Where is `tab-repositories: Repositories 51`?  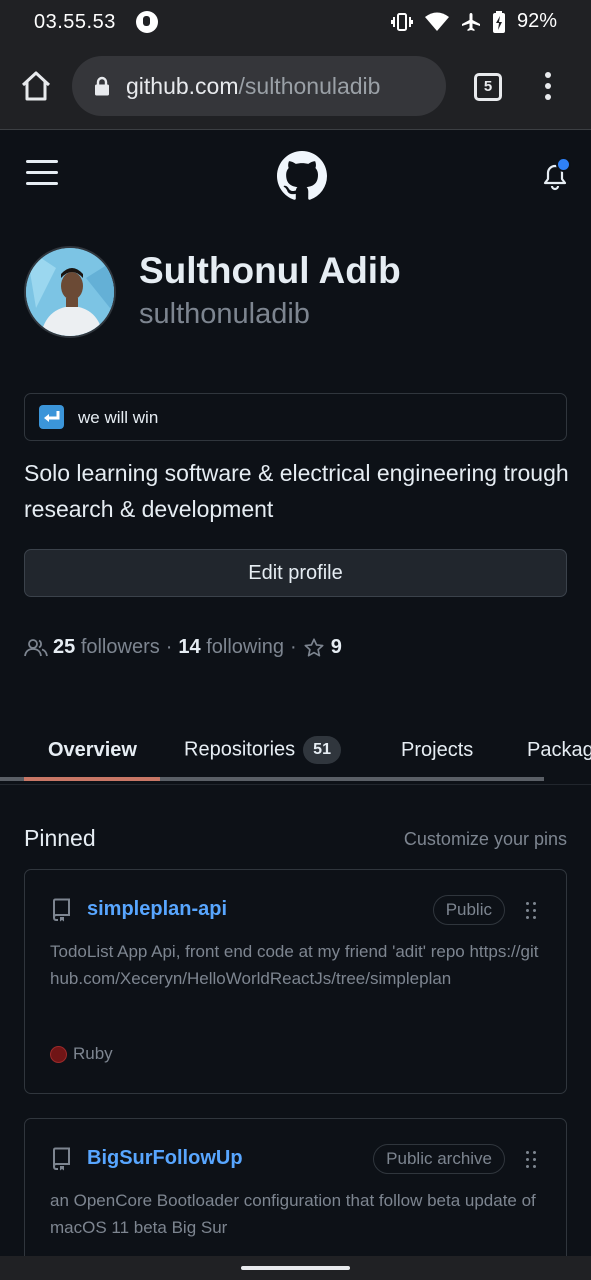 tab-repositories: Repositories 51 is located at coordinates (262, 750).